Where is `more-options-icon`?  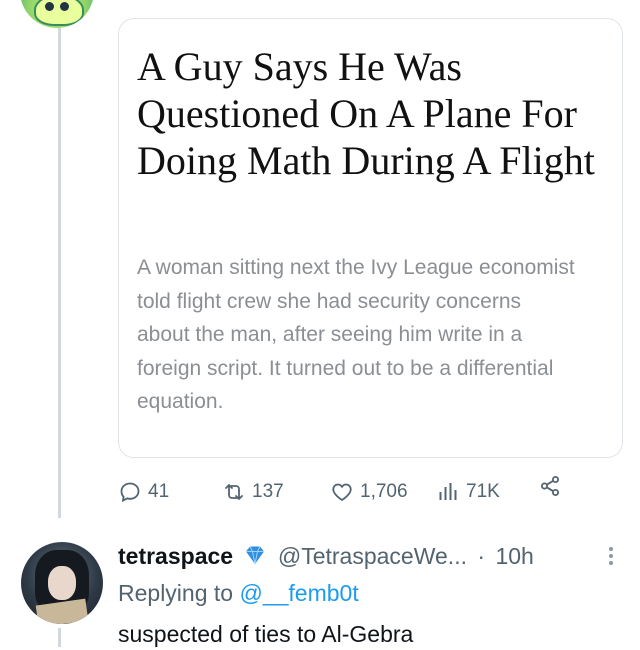
more-options-icon is located at coordinates (611, 556).